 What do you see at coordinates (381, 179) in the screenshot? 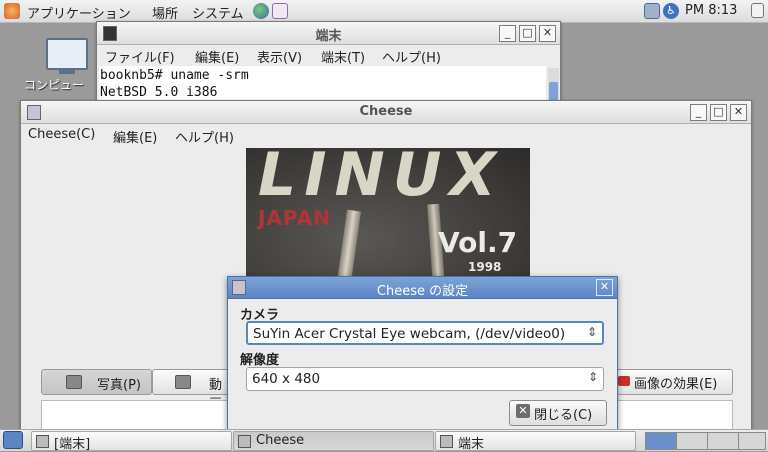
I see `webcam-text-brand: LINUX` at bounding box center [381, 179].